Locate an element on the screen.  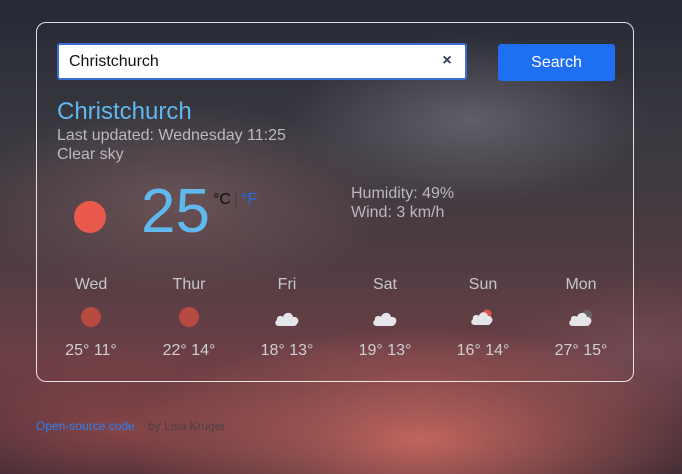
last-updated: Last updated: Wednesday 11:25 is located at coordinates (171, 135).